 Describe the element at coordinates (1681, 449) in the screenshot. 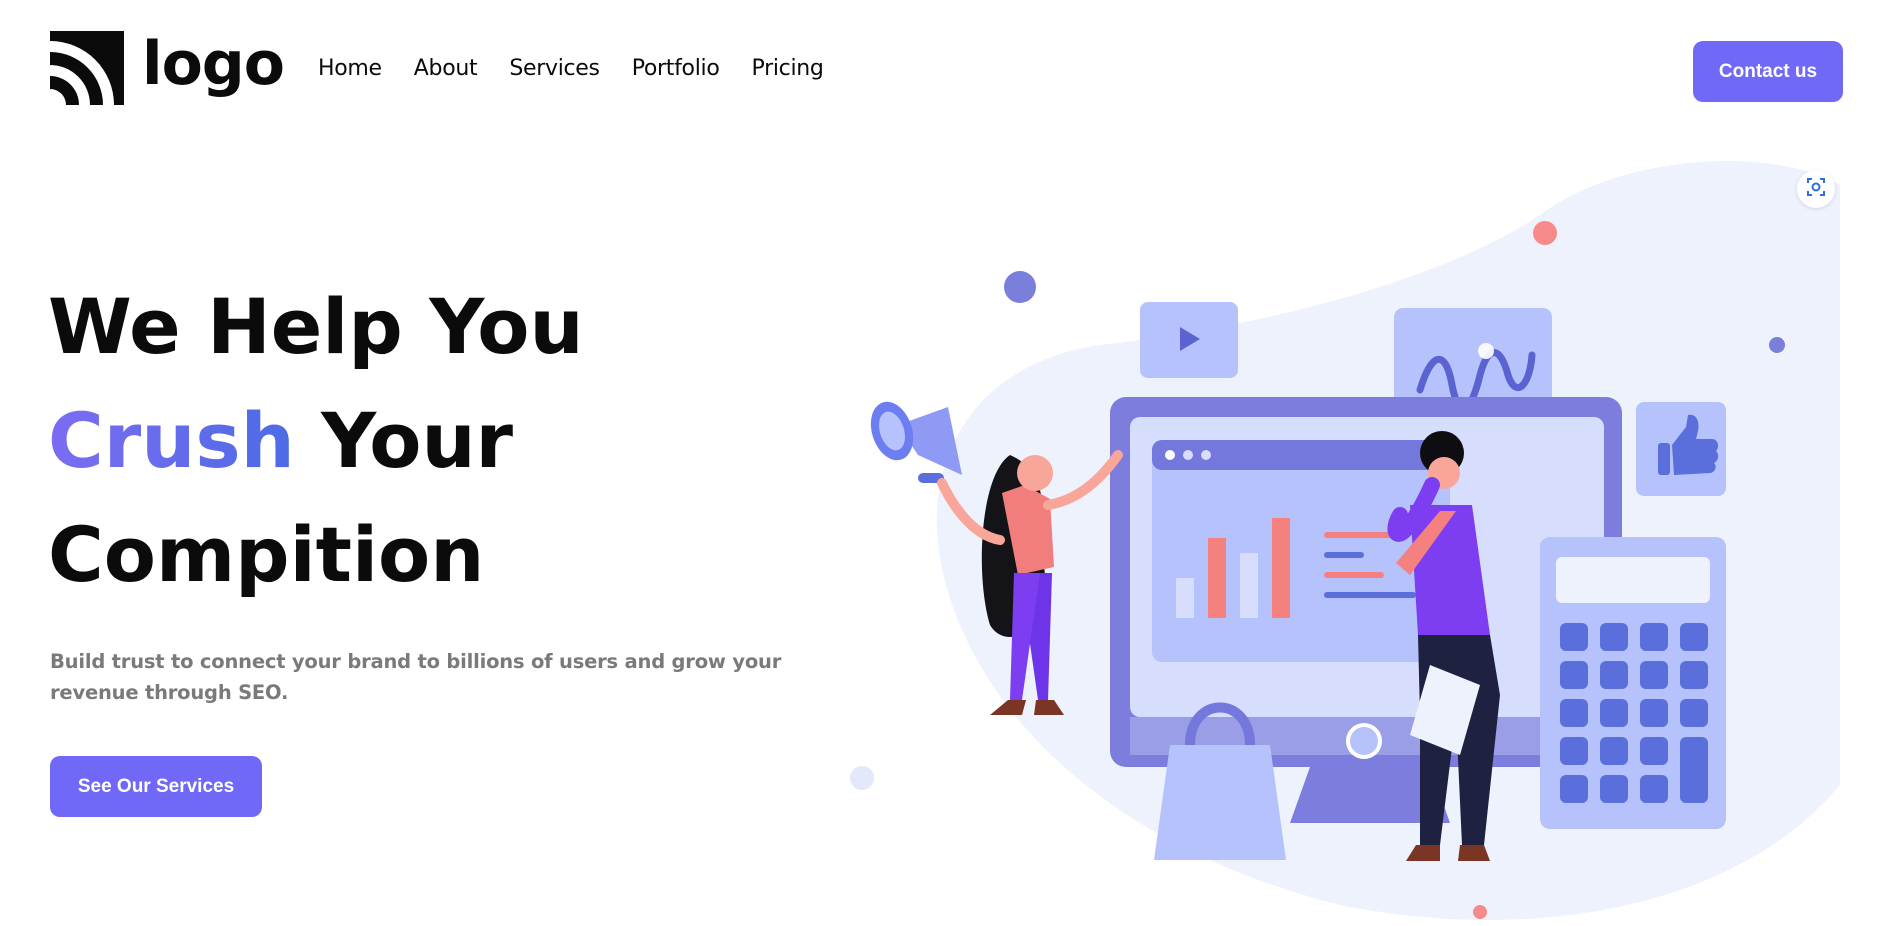

I see `thumbs-card` at that location.